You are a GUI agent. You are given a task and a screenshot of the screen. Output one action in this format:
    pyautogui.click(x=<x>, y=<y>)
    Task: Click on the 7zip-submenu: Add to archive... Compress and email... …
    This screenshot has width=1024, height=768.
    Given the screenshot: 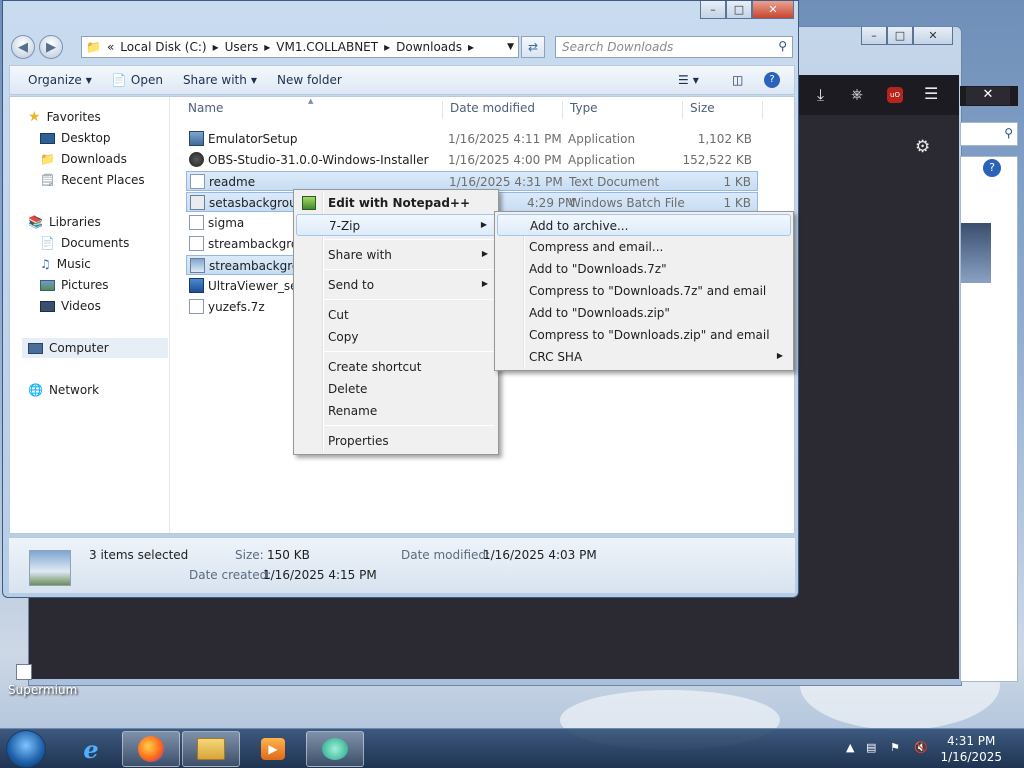 What is the action you would take?
    pyautogui.click(x=644, y=291)
    